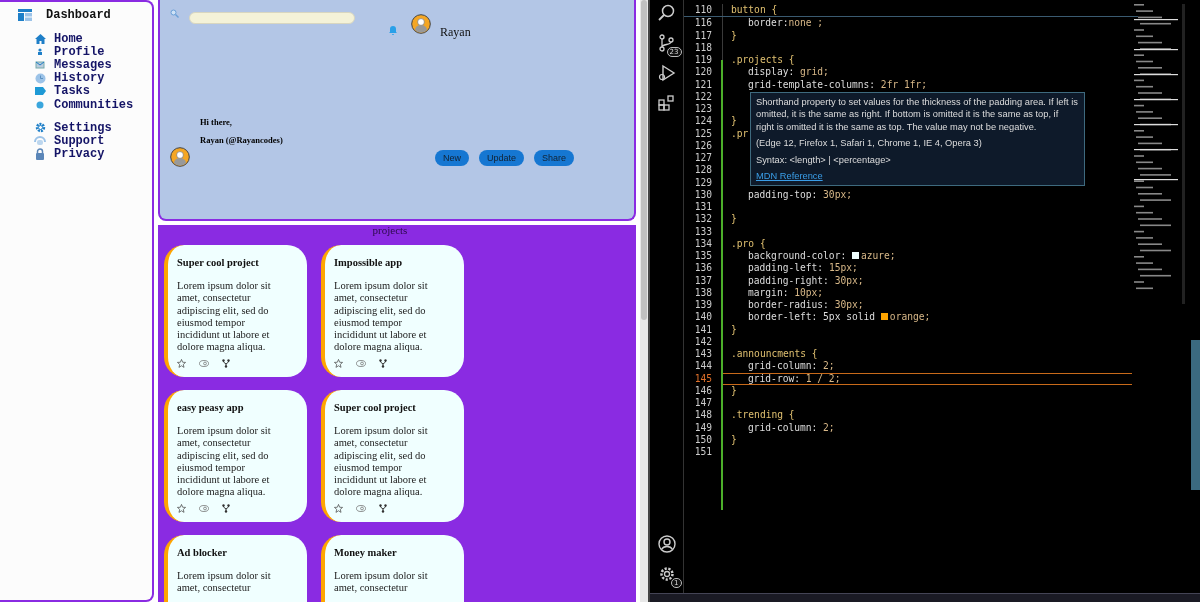 This screenshot has height=602, width=1200. I want to click on reference-link: MDN Reference, so click(789, 176).